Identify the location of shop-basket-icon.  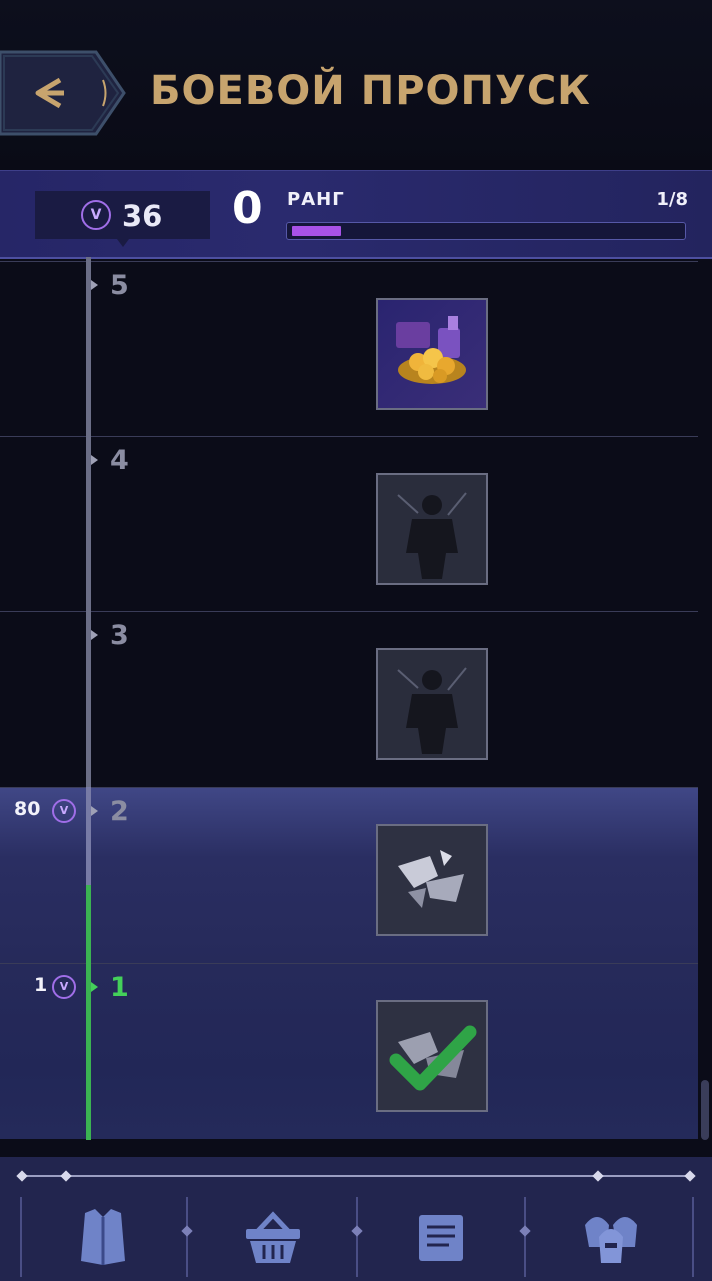
(273, 1237).